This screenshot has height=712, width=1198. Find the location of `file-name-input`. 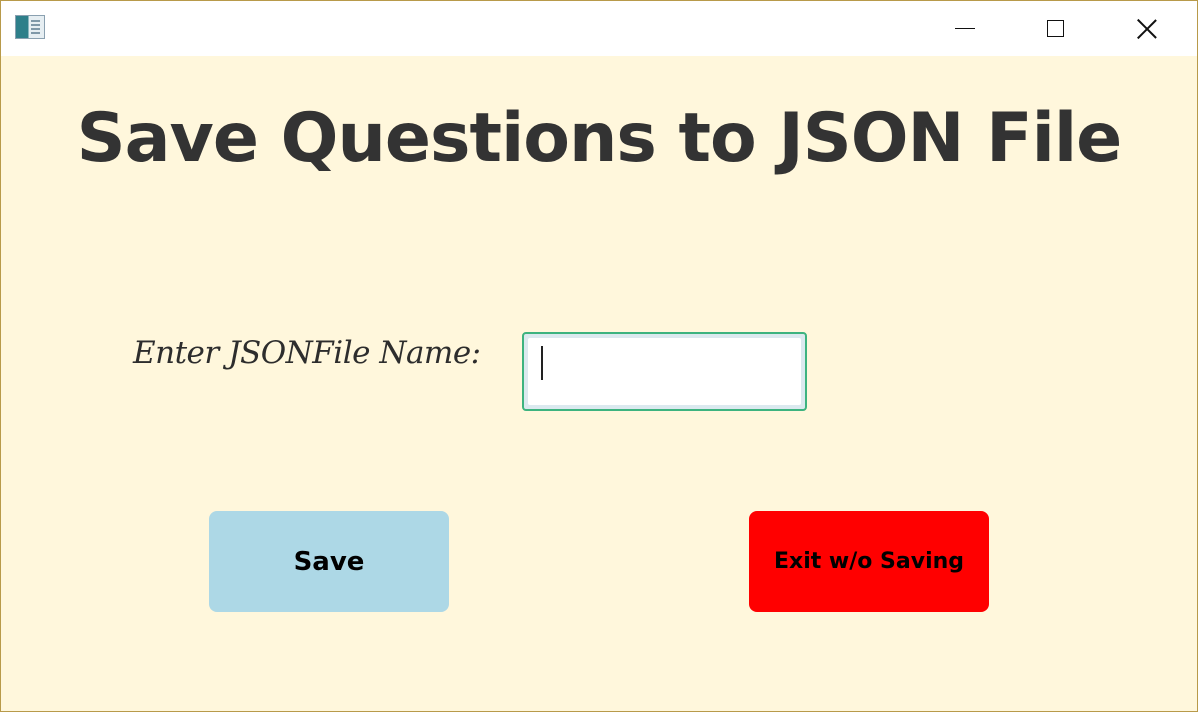

file-name-input is located at coordinates (664, 371).